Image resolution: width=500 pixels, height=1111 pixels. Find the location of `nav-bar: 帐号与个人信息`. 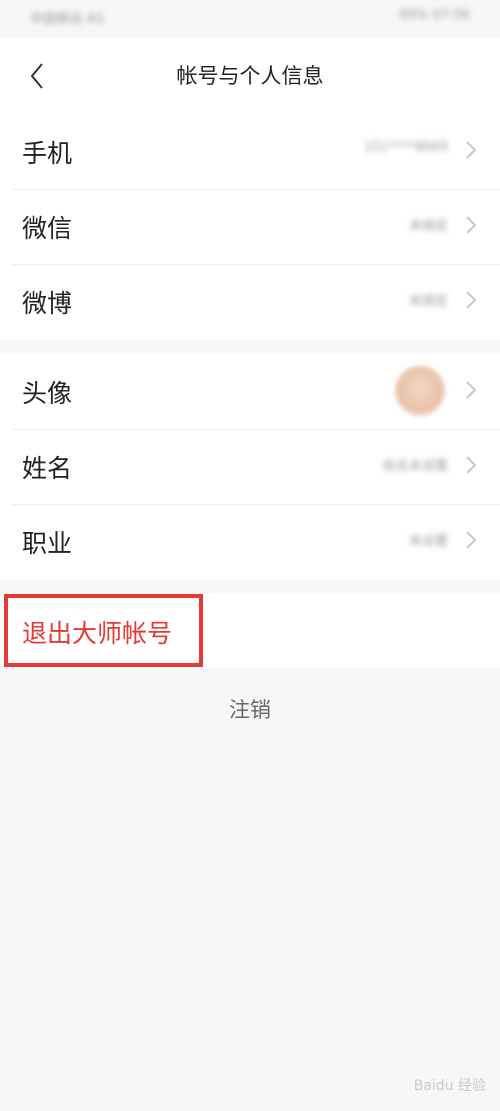

nav-bar: 帐号与个人信息 is located at coordinates (250, 76).